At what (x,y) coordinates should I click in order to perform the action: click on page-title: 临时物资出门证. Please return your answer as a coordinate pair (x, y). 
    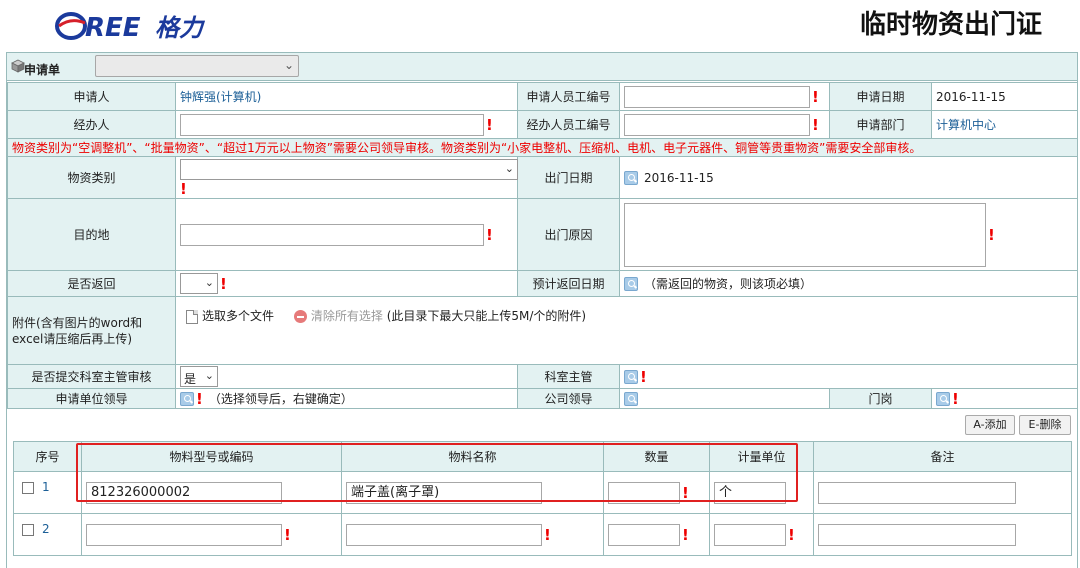
    Looking at the image, I should click on (950, 25).